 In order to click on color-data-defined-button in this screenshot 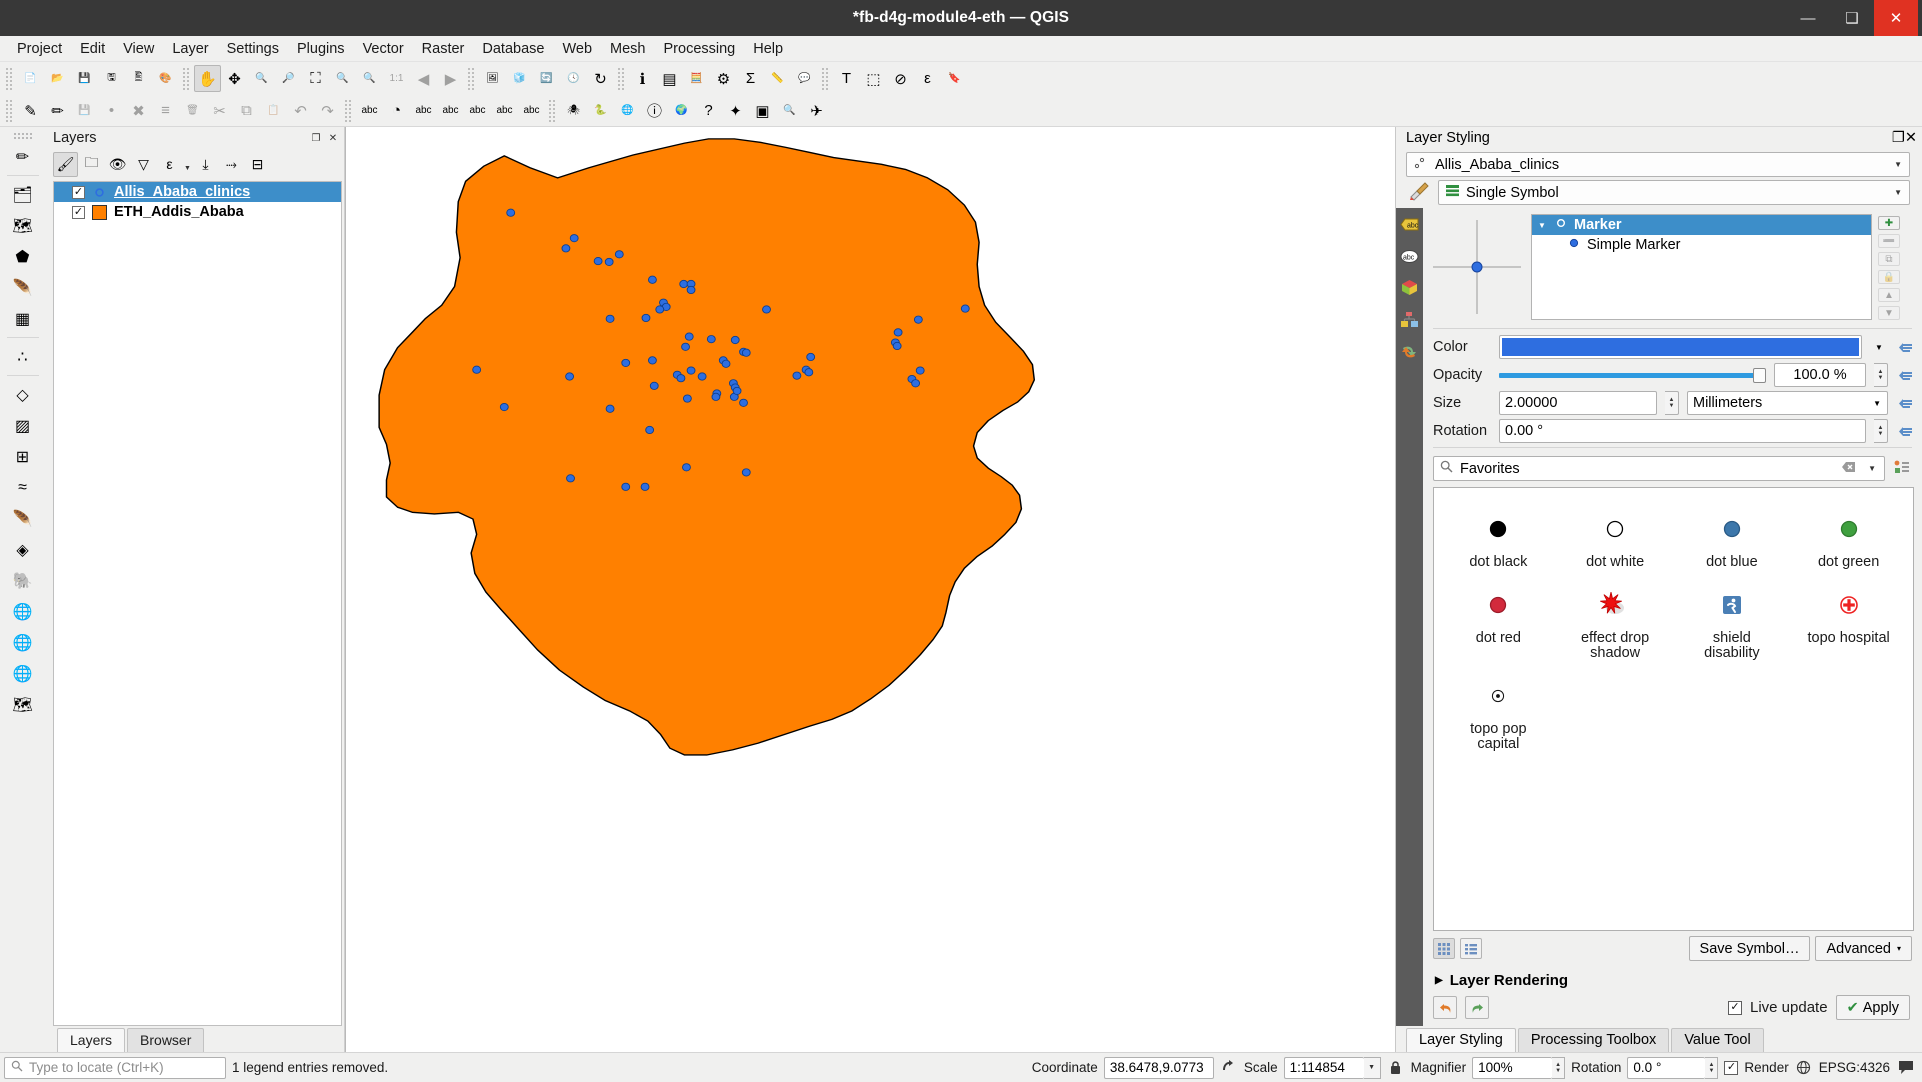, I will do `click(1905, 347)`.